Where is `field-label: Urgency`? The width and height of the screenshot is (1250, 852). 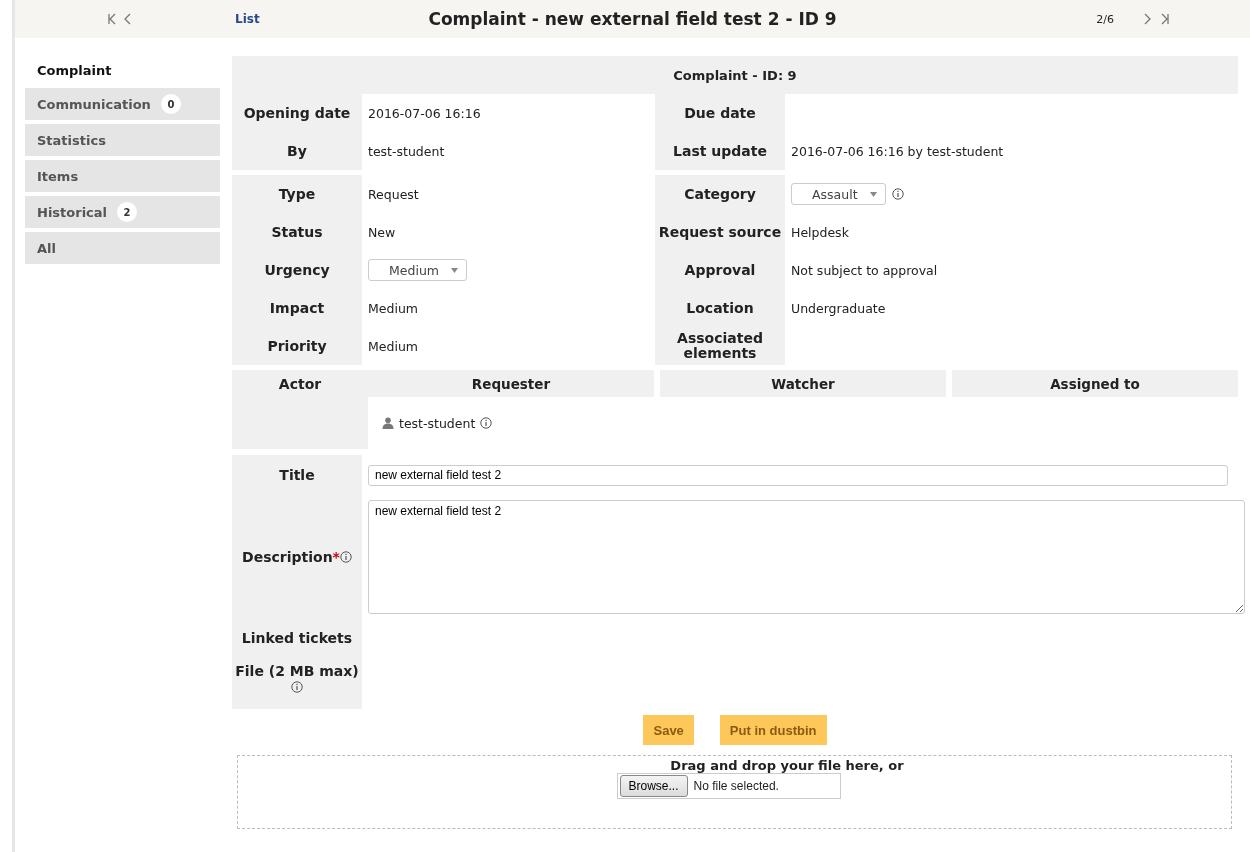 field-label: Urgency is located at coordinates (297, 270).